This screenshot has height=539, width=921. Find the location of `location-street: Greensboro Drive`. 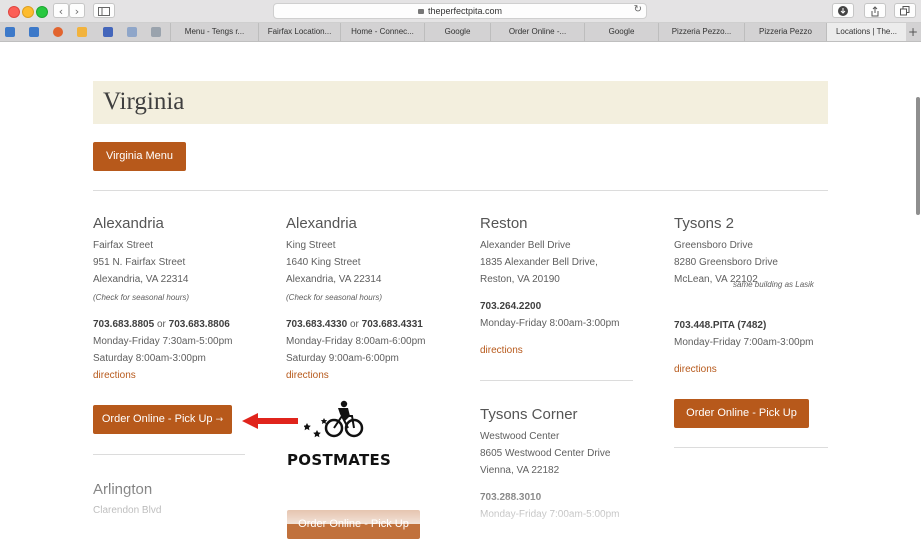

location-street: Greensboro Drive is located at coordinates (713, 245).